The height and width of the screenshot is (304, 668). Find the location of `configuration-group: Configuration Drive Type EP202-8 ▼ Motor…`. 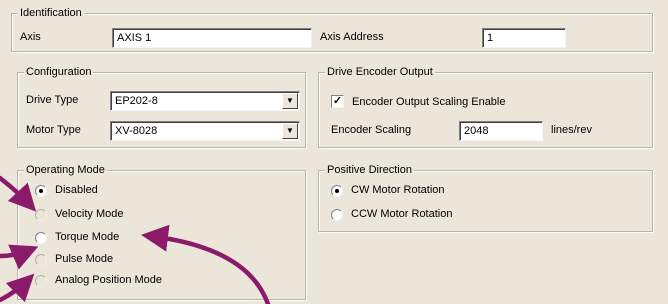

configuration-group: Configuration Drive Type EP202-8 ▼ Motor… is located at coordinates (161, 107).